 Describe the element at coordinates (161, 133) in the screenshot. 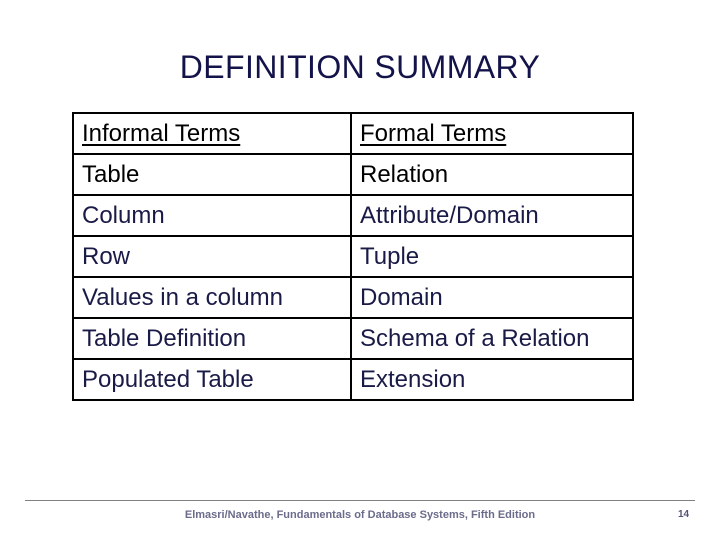

I see `table-header-label-informal: Informal Terms` at that location.